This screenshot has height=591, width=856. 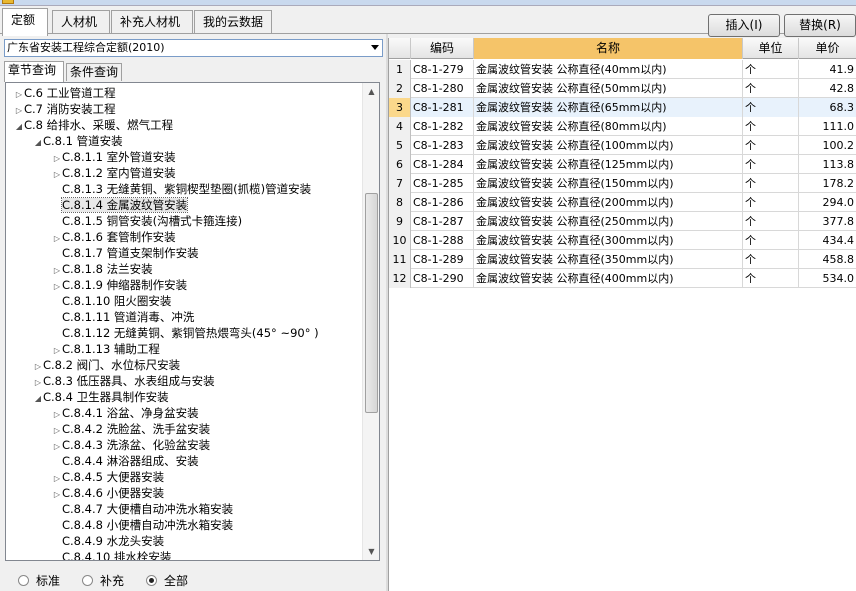 I want to click on tree-node: ▷ C.8.4.2 洗脸盆、洗手盆安装, so click(x=131, y=429).